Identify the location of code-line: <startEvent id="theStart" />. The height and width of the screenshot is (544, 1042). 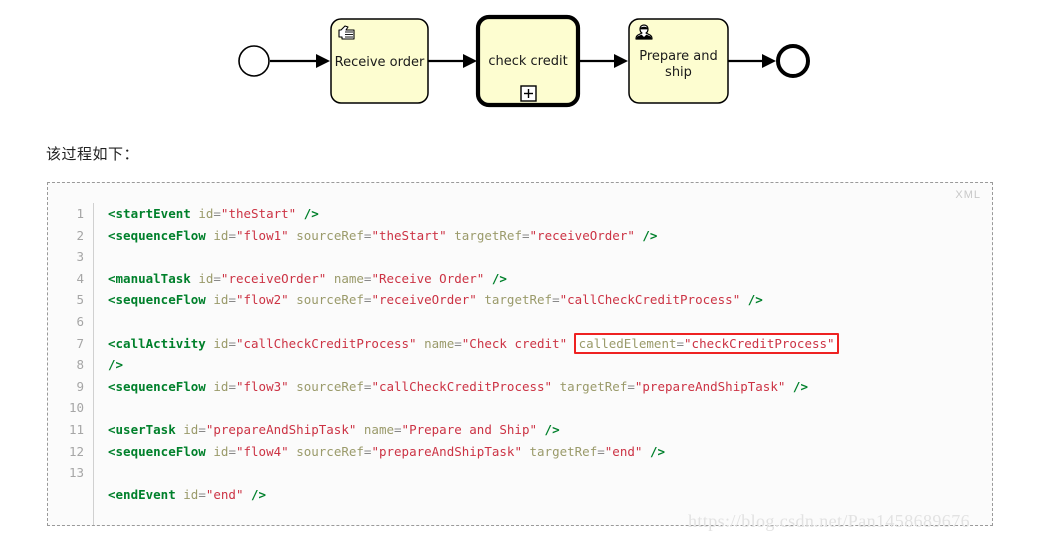
(550, 214).